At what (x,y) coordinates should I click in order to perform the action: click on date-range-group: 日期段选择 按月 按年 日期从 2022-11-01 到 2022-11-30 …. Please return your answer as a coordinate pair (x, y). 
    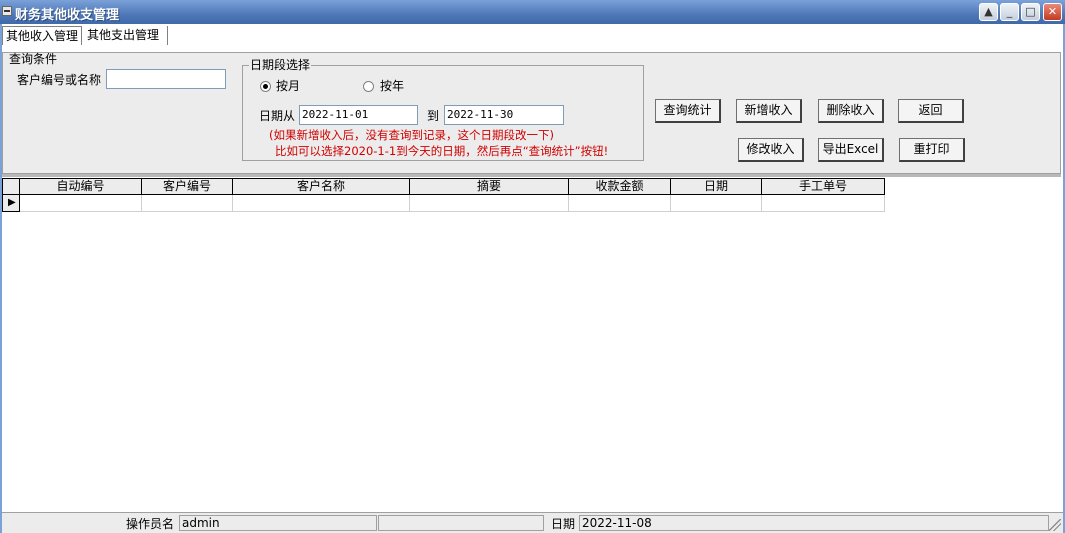
    Looking at the image, I should click on (443, 110).